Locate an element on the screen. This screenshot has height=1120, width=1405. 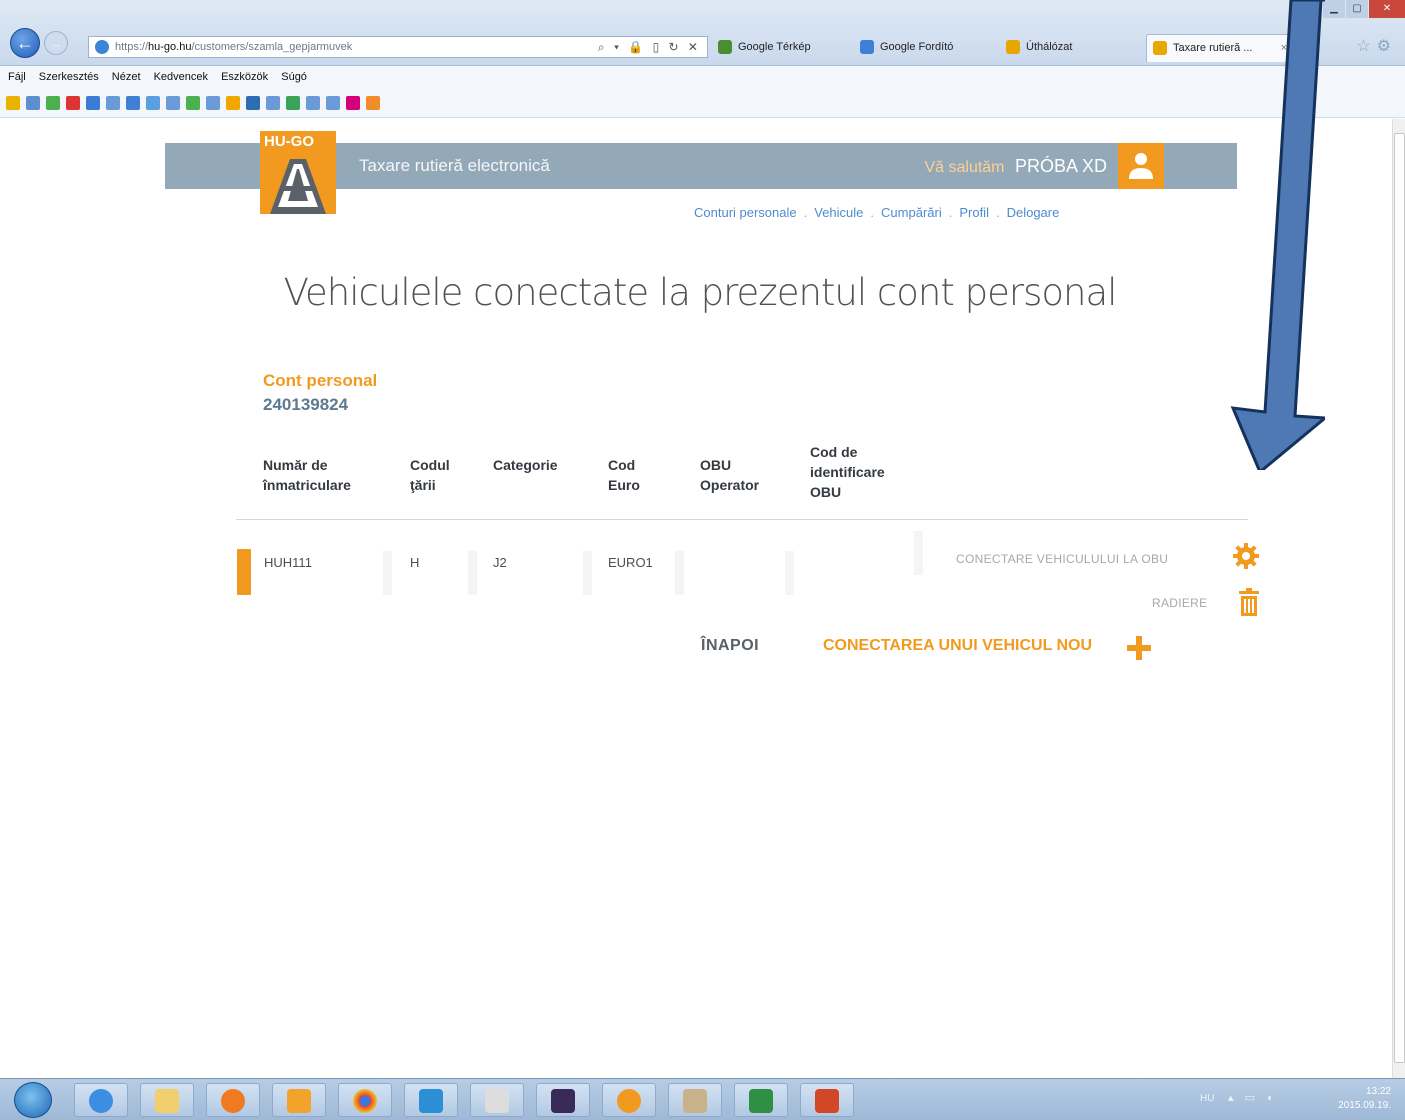
connect-obu-link: CONECTARE VEHICULULUI LA OBU is located at coordinates (1062, 559).